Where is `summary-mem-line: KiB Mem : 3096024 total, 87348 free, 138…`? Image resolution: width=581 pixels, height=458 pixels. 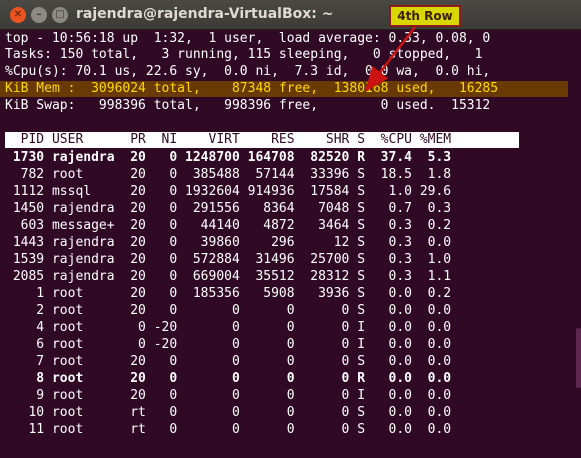
summary-mem-line: KiB Mem : 3096024 total, 87348 free, 138… is located at coordinates (284, 89).